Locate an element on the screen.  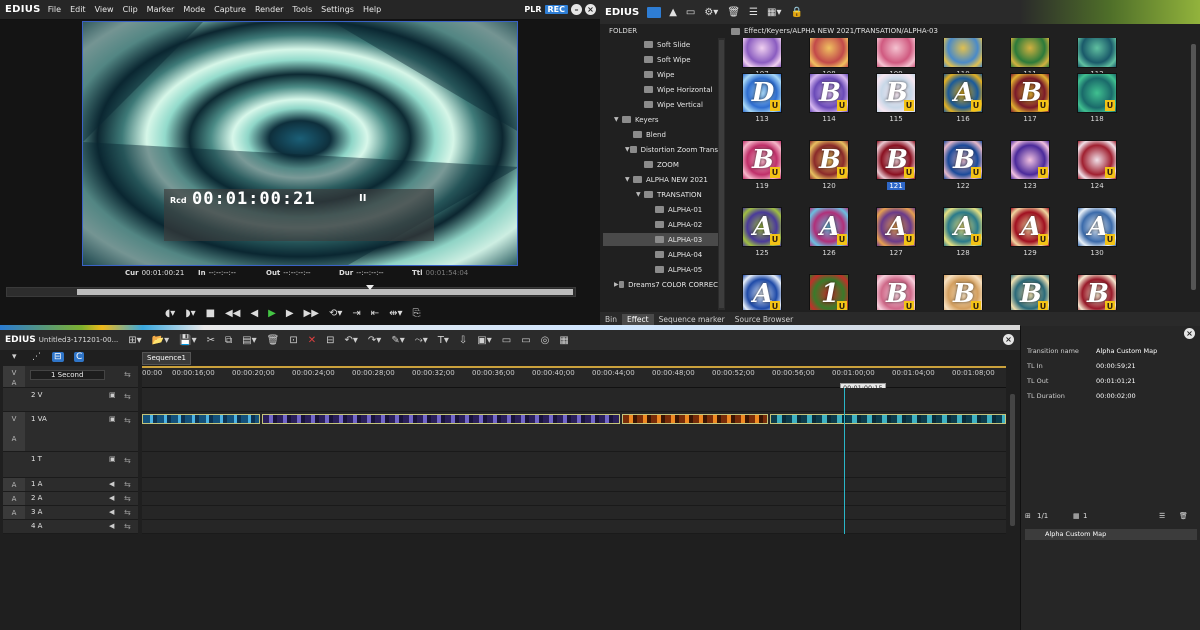
step-back-icon: ◀ is located at coordinates (254, 313).